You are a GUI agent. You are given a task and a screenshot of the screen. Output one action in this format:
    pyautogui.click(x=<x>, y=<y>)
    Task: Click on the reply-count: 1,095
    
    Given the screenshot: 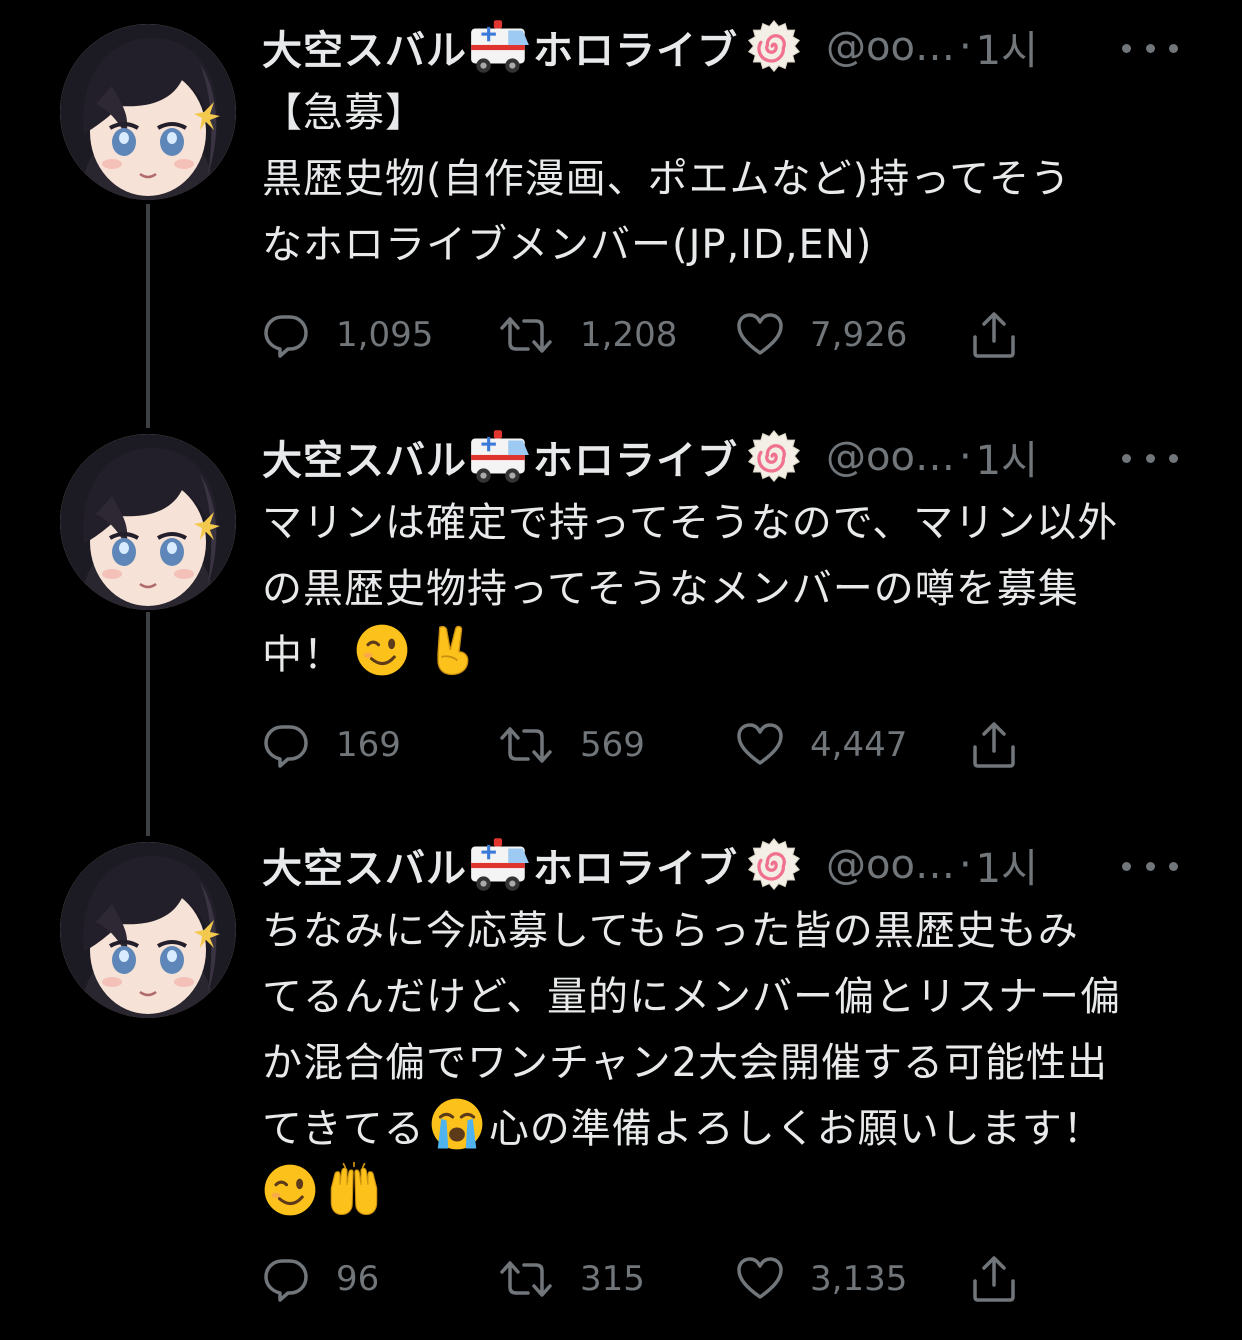 What is the action you would take?
    pyautogui.click(x=385, y=335)
    